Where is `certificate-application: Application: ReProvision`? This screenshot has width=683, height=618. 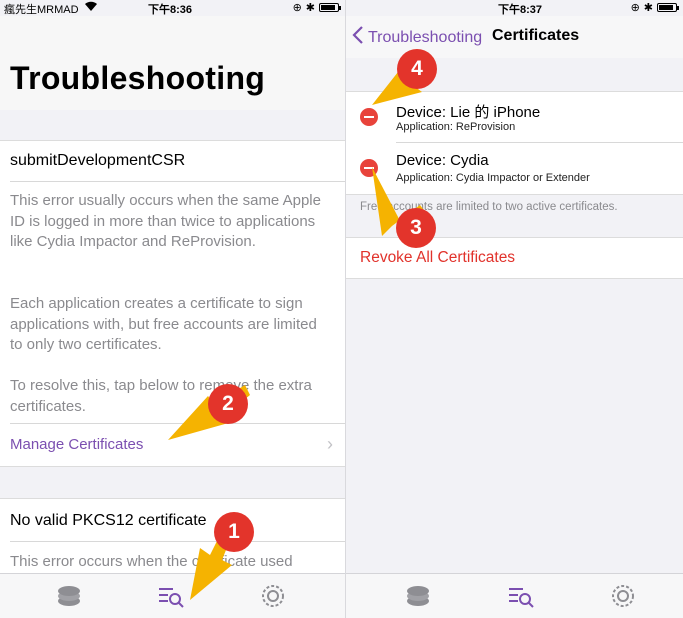 certificate-application: Application: ReProvision is located at coordinates (456, 127).